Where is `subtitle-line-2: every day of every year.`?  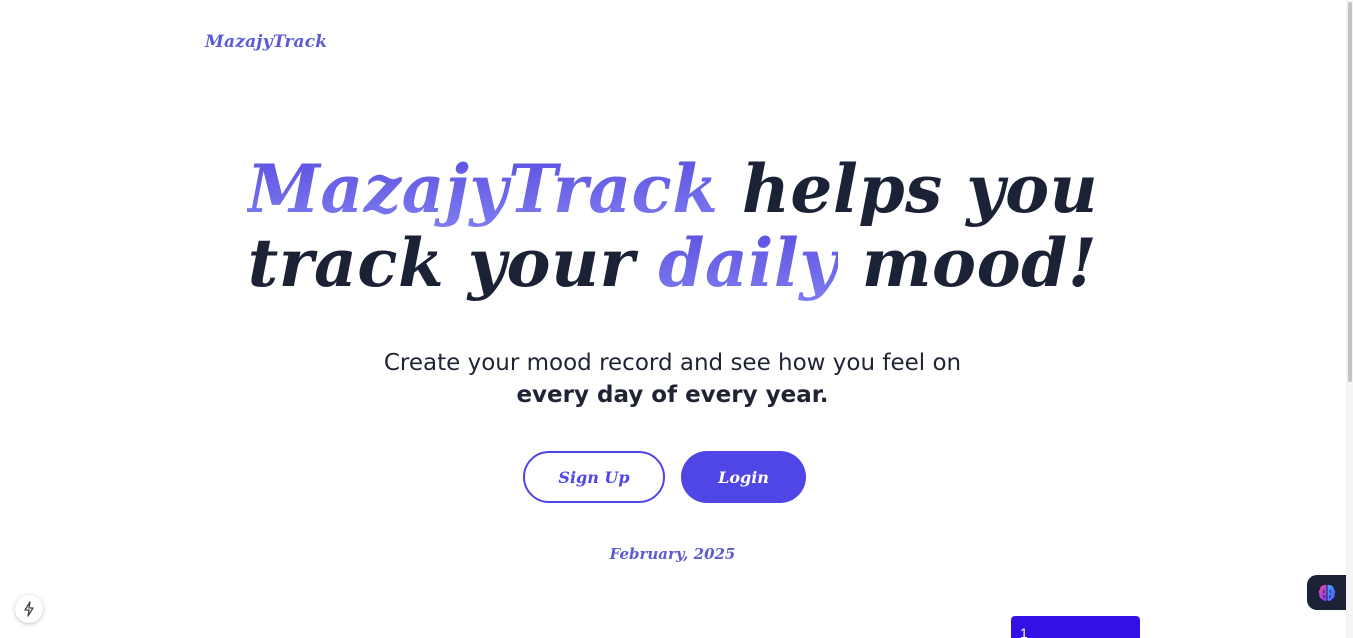
subtitle-line-2: every day of every year. is located at coordinates (672, 395).